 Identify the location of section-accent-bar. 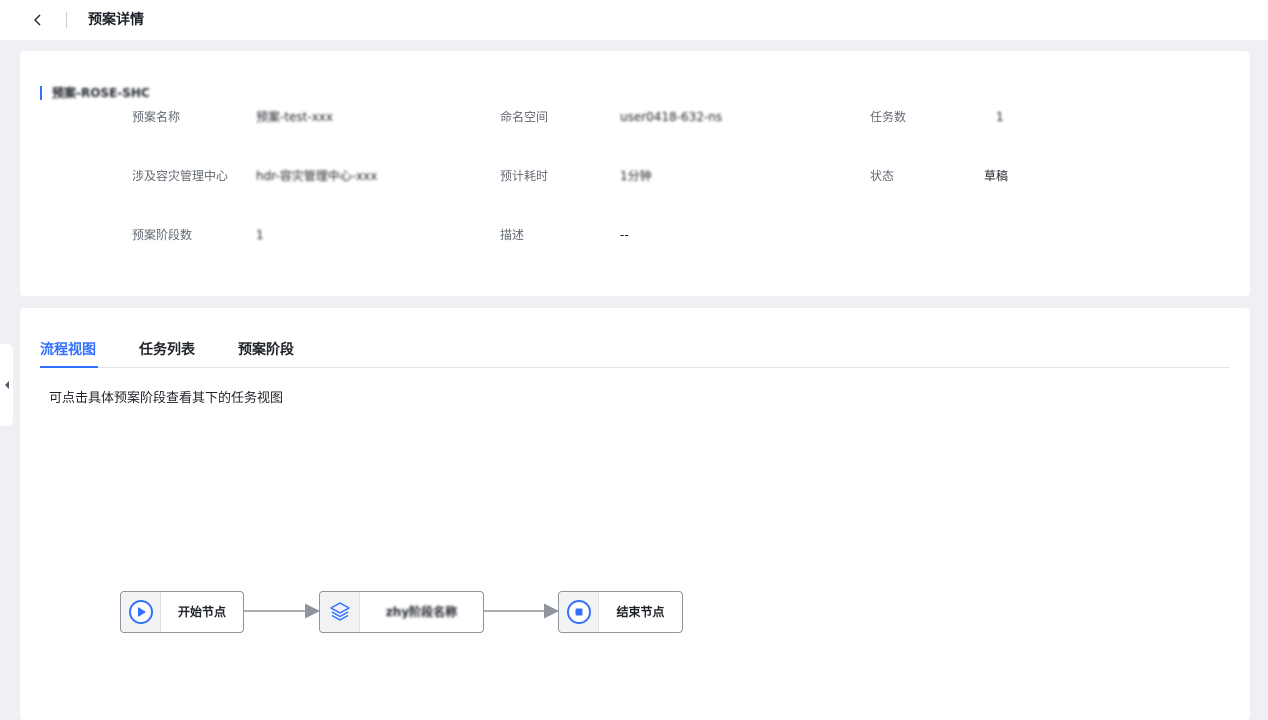
(41, 93).